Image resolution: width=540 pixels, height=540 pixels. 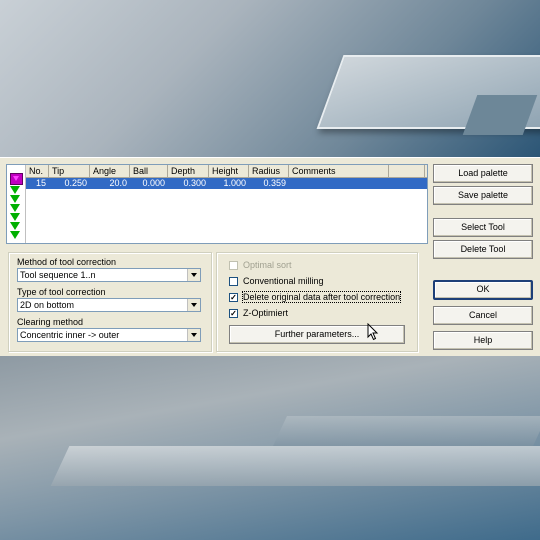 I want to click on save-palette-button: Save palette, so click(x=483, y=195).